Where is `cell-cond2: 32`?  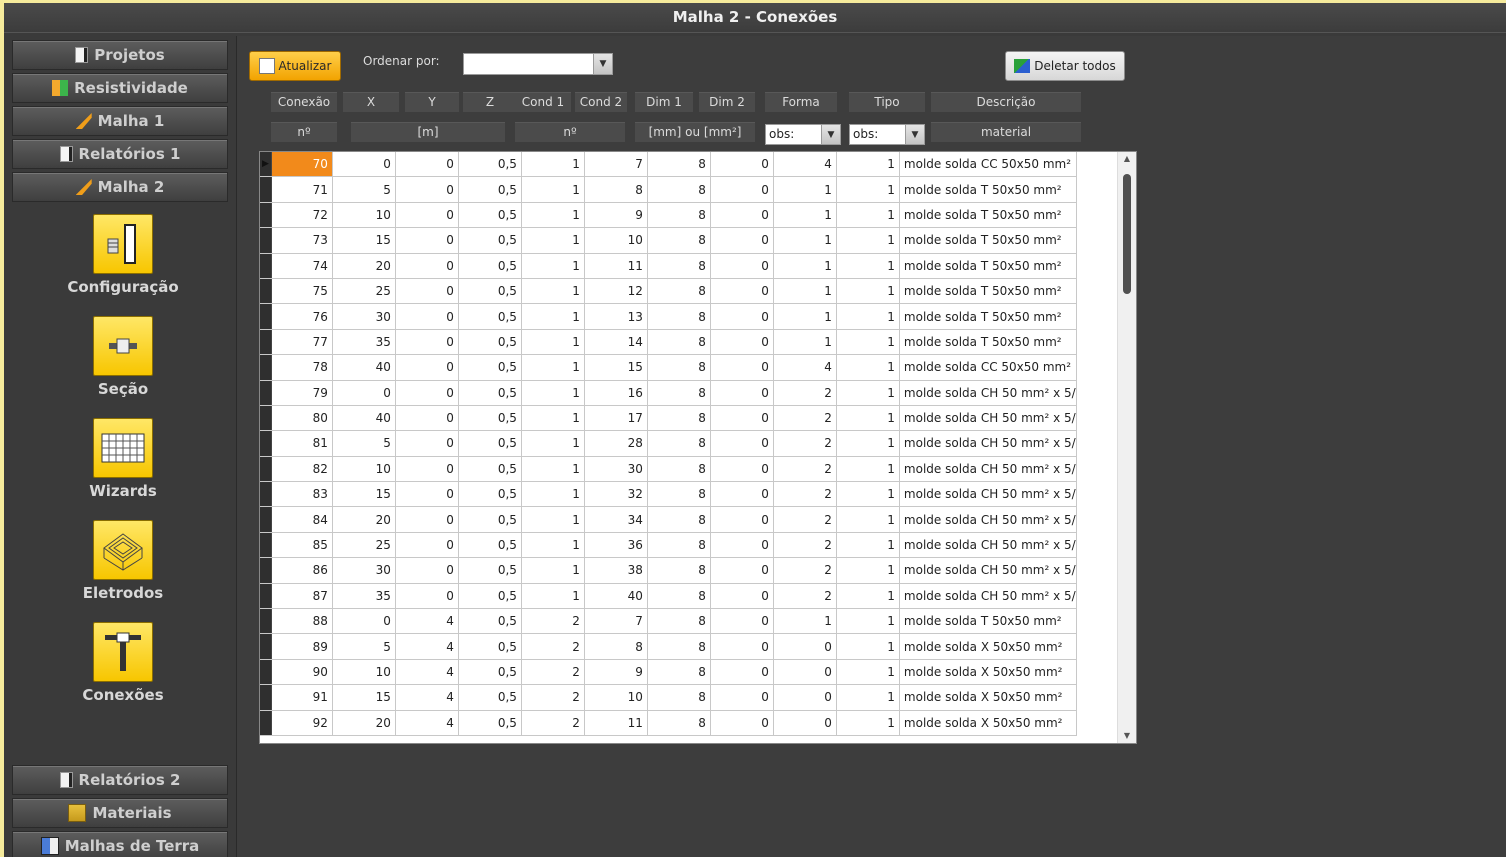
cell-cond2: 32 is located at coordinates (616, 494).